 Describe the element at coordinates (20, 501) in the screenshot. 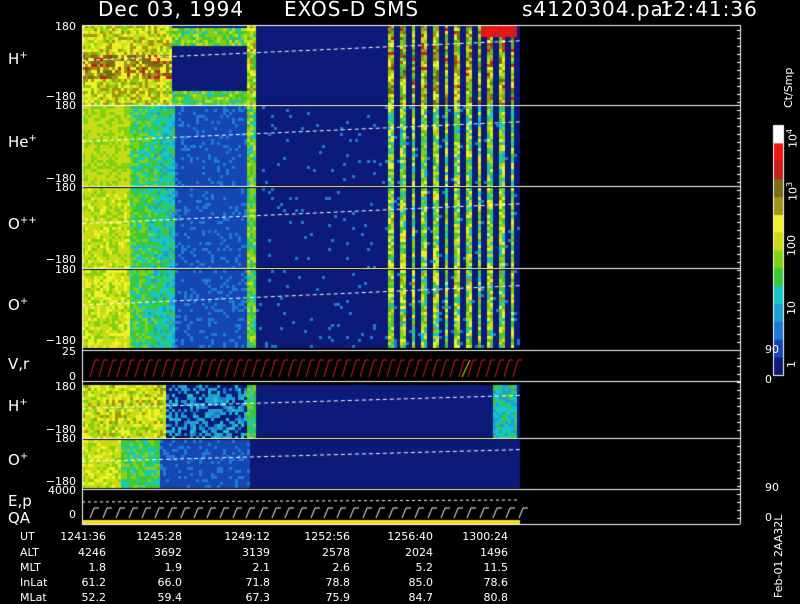

I see `panel-label-ep: E,p` at that location.